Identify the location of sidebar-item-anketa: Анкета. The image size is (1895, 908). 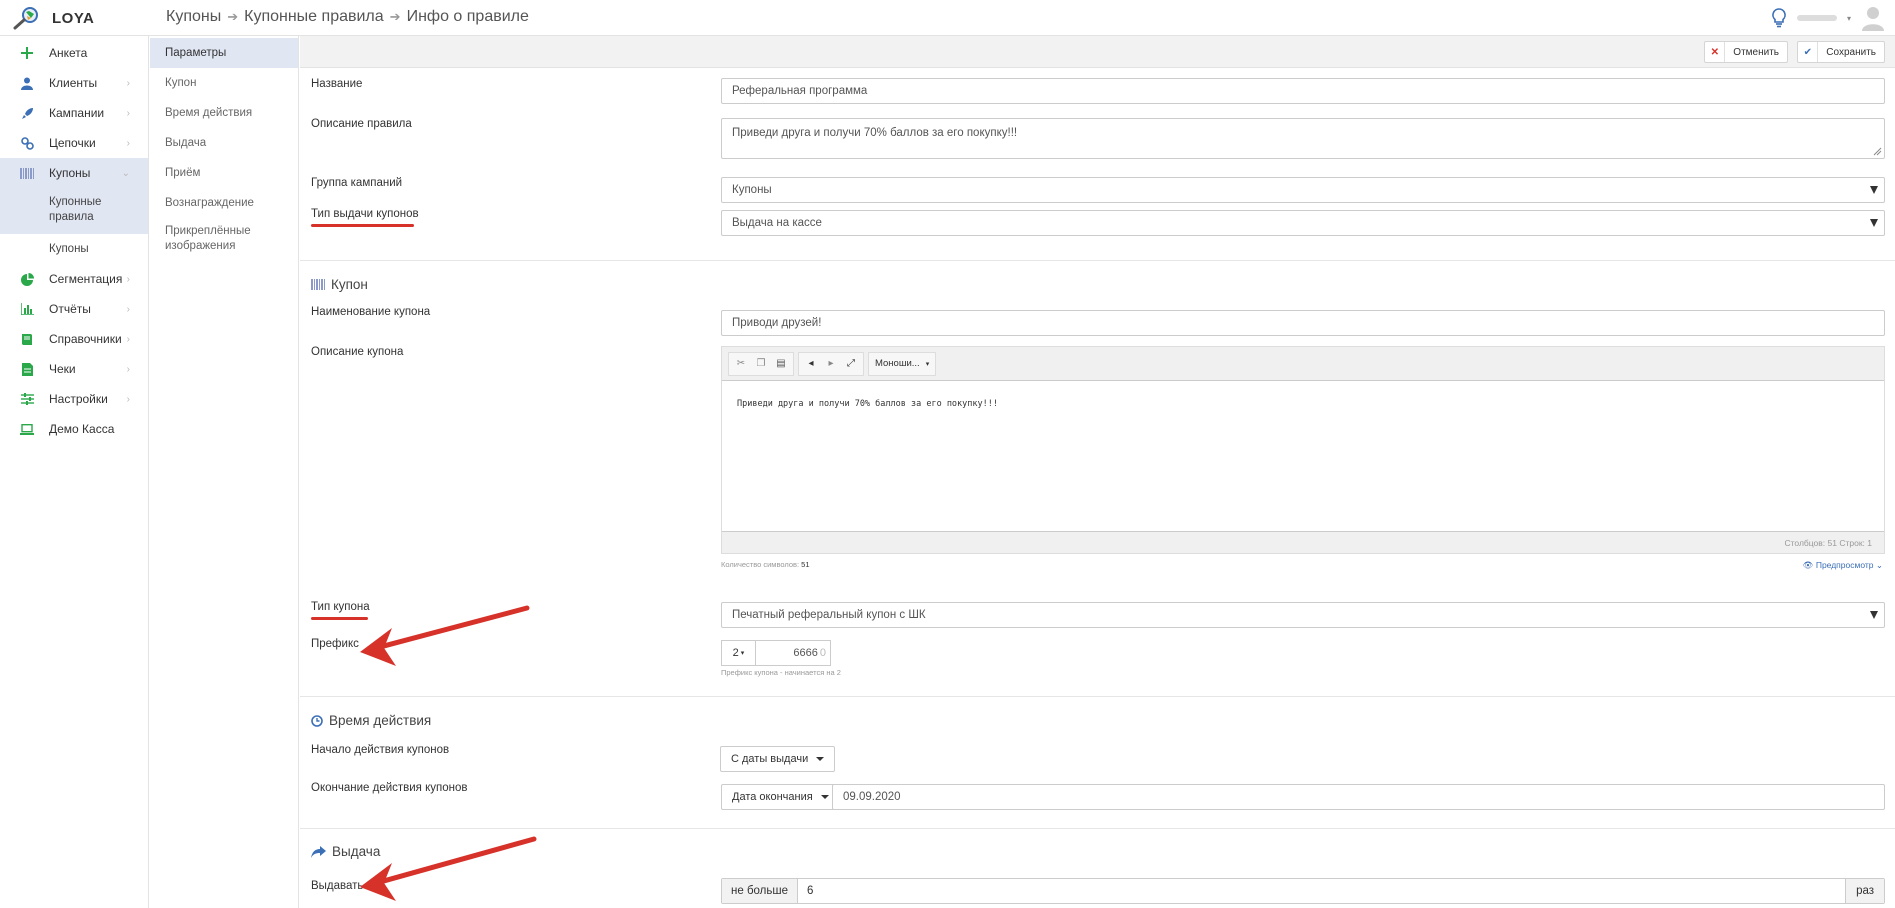
(74, 53).